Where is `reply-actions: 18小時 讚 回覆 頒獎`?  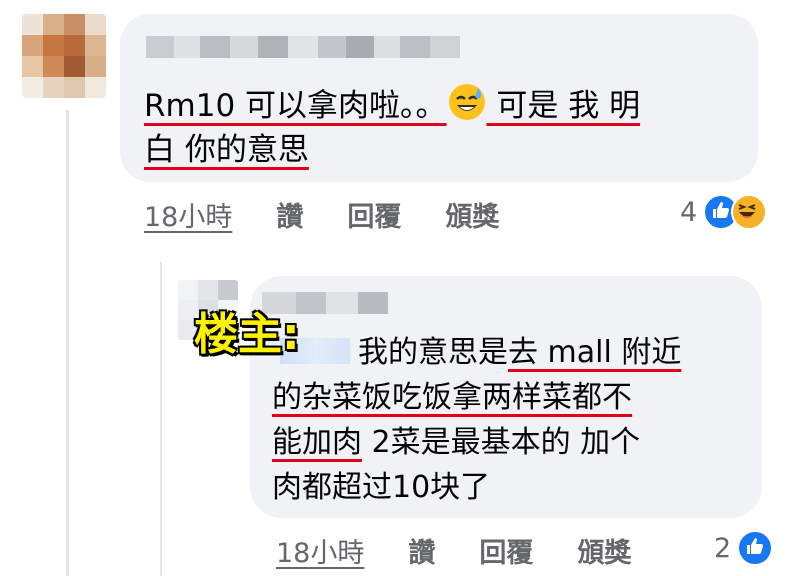
reply-actions: 18小時 讚 回覆 頒獎 is located at coordinates (453, 550).